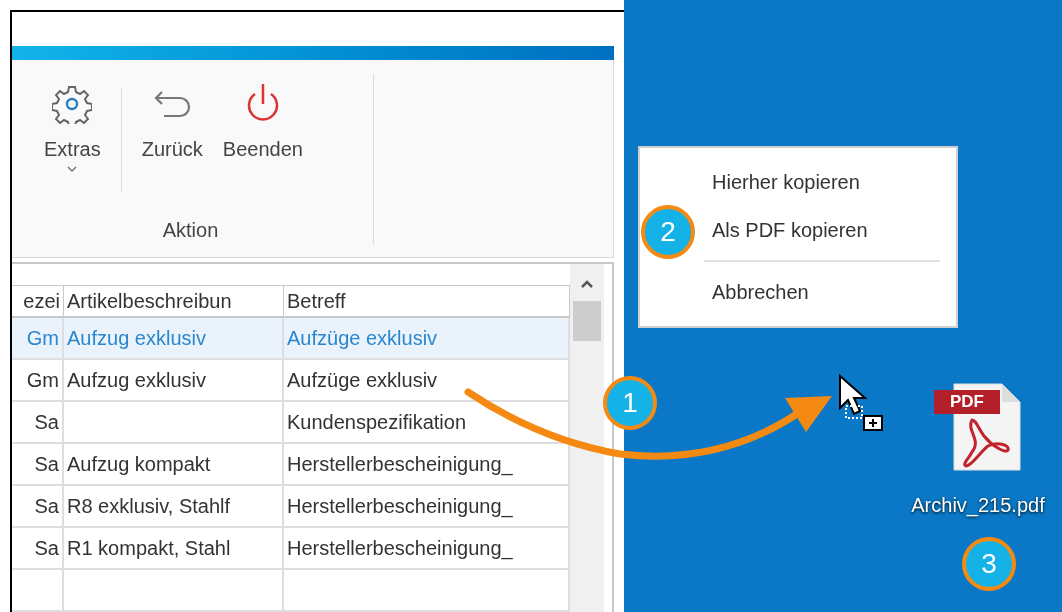  I want to click on table-cell-text: R8 exklusiv, Stahlf, so click(149, 506).